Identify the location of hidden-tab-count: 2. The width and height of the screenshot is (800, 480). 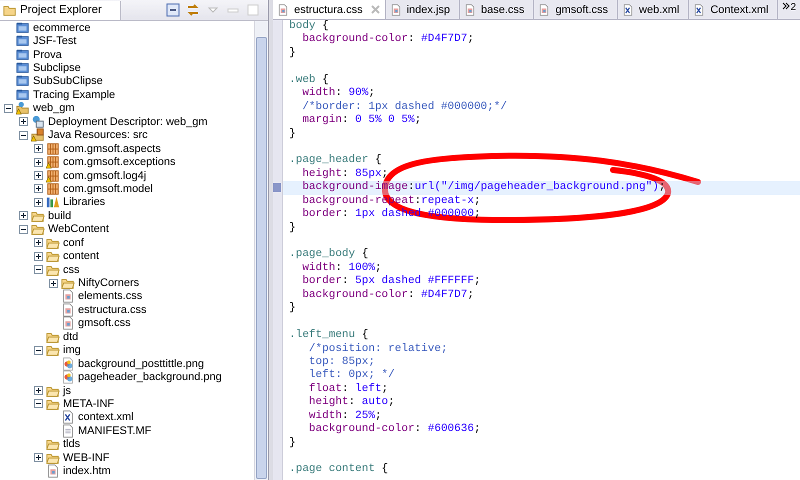
(793, 7).